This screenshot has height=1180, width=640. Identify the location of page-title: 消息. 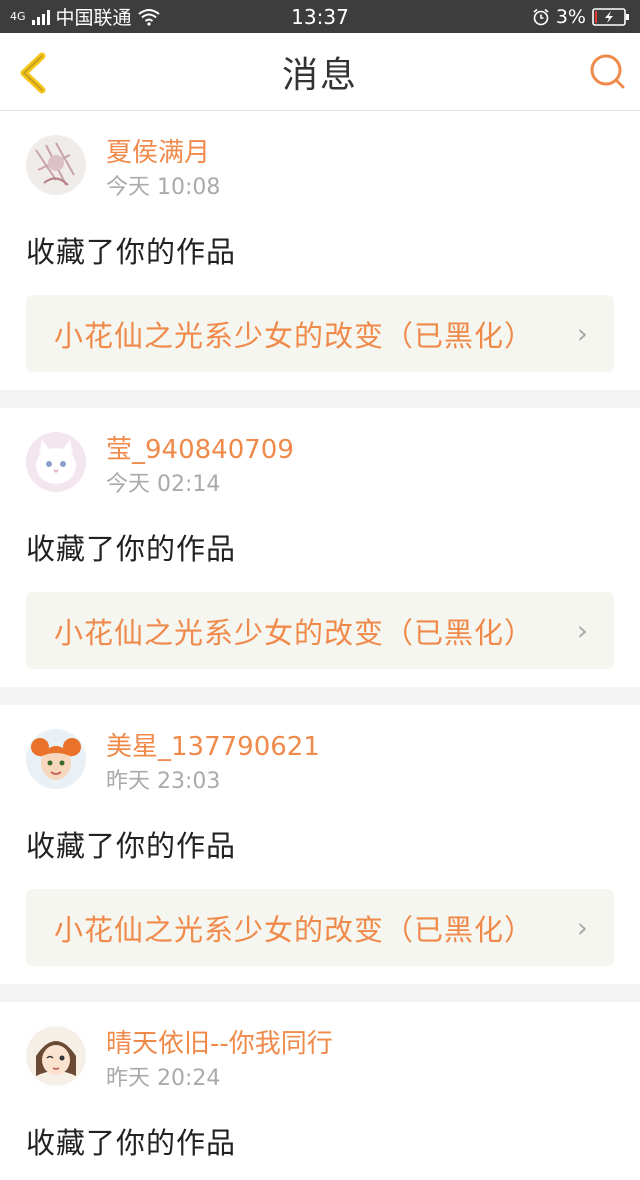
(319, 75).